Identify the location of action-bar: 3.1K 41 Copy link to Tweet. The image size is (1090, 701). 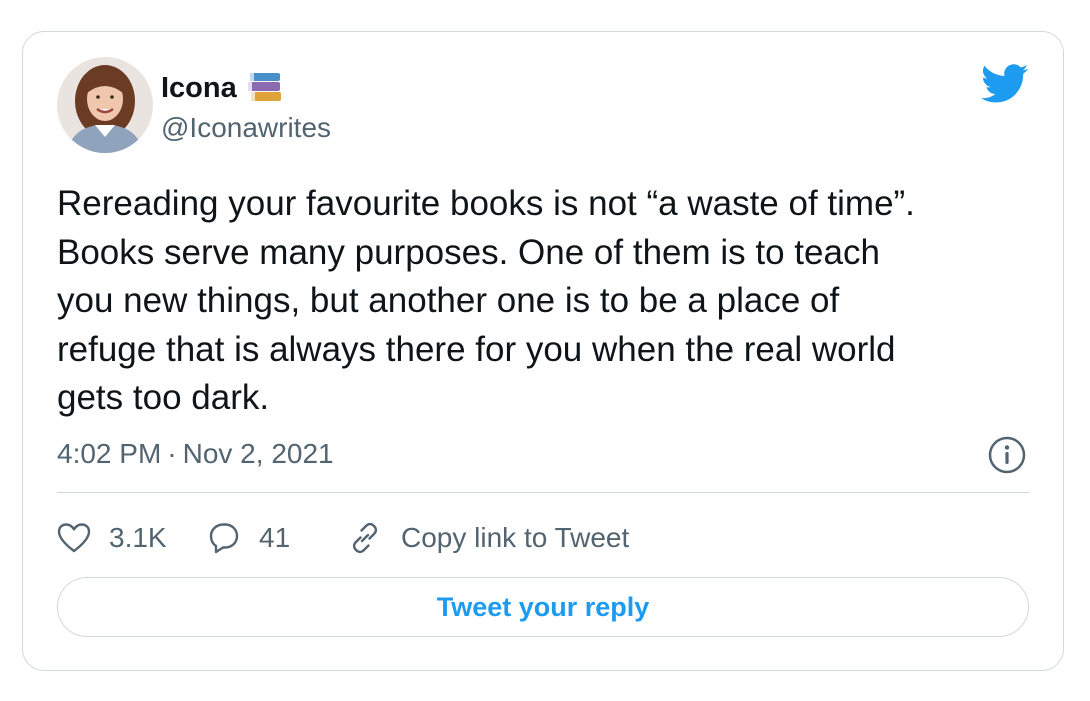
(343, 538).